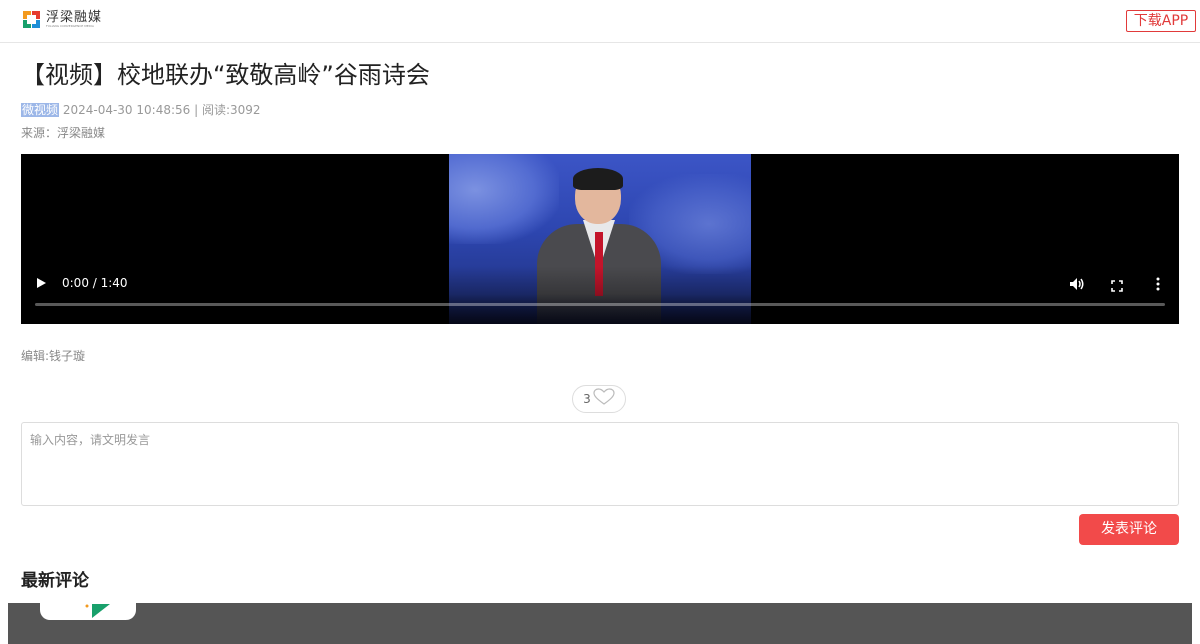  Describe the element at coordinates (225, 75) in the screenshot. I see `article-title: 【视频】校地联办“致敬高岭”谷雨诗会` at that location.